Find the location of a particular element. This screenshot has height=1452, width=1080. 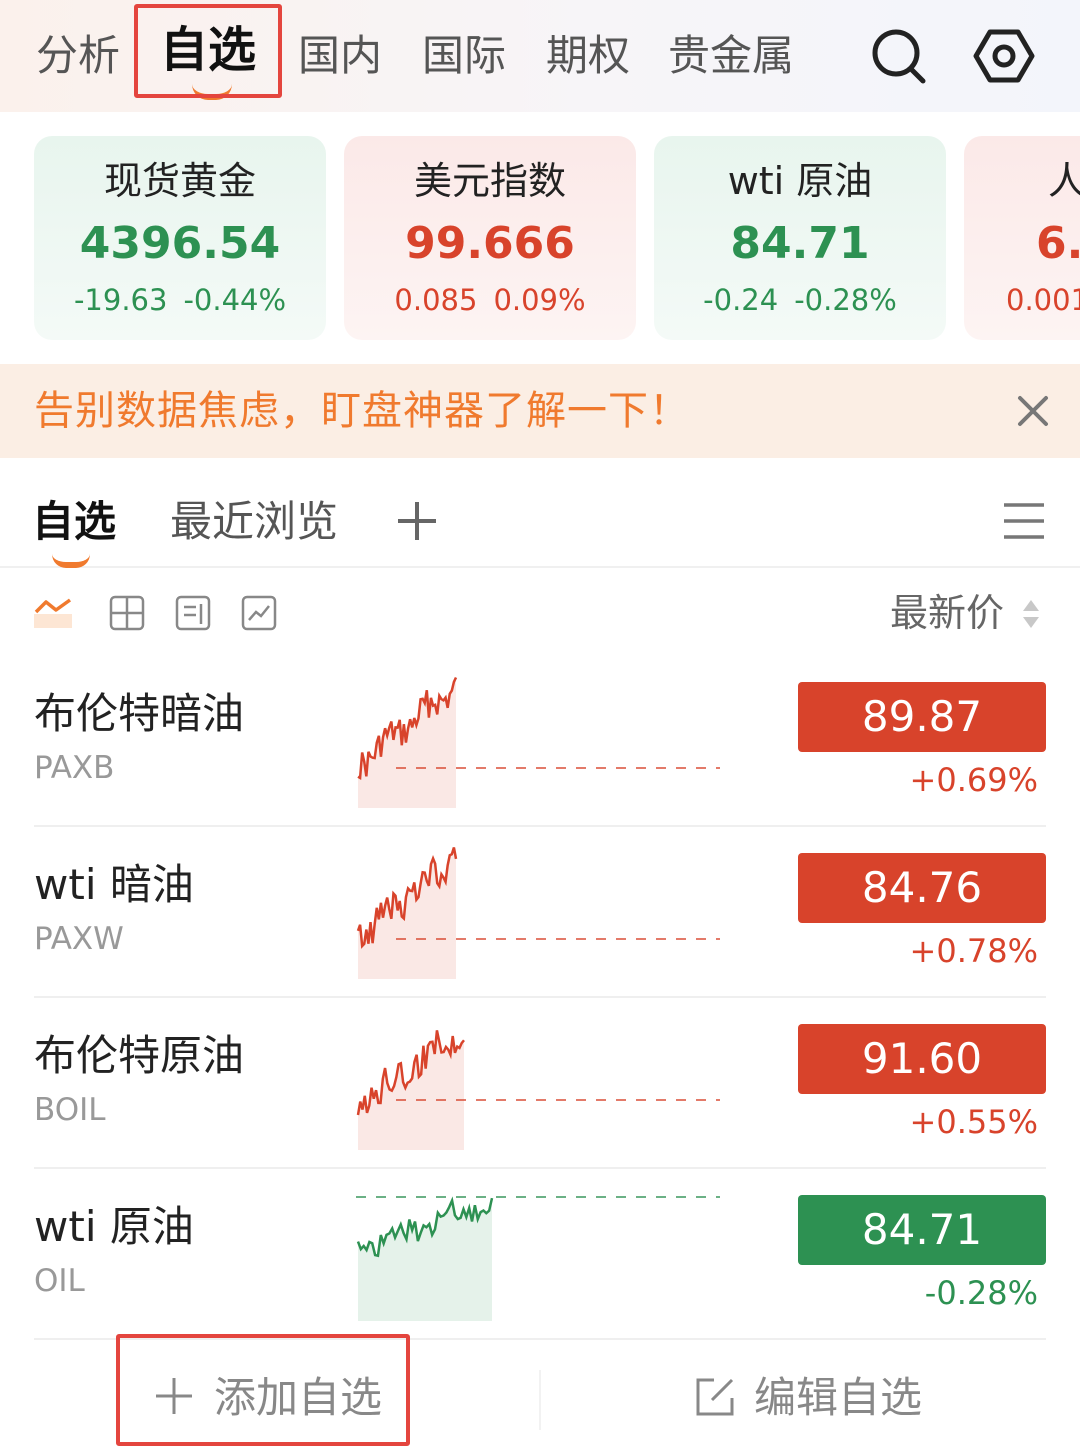

instrument-code: PAXW is located at coordinates (79, 939).